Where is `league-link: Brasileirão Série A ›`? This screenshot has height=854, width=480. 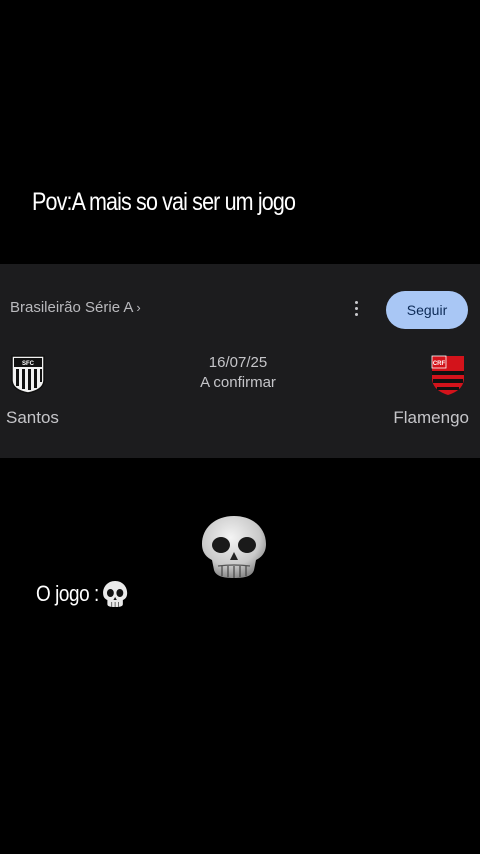 league-link: Brasileirão Série A › is located at coordinates (75, 307).